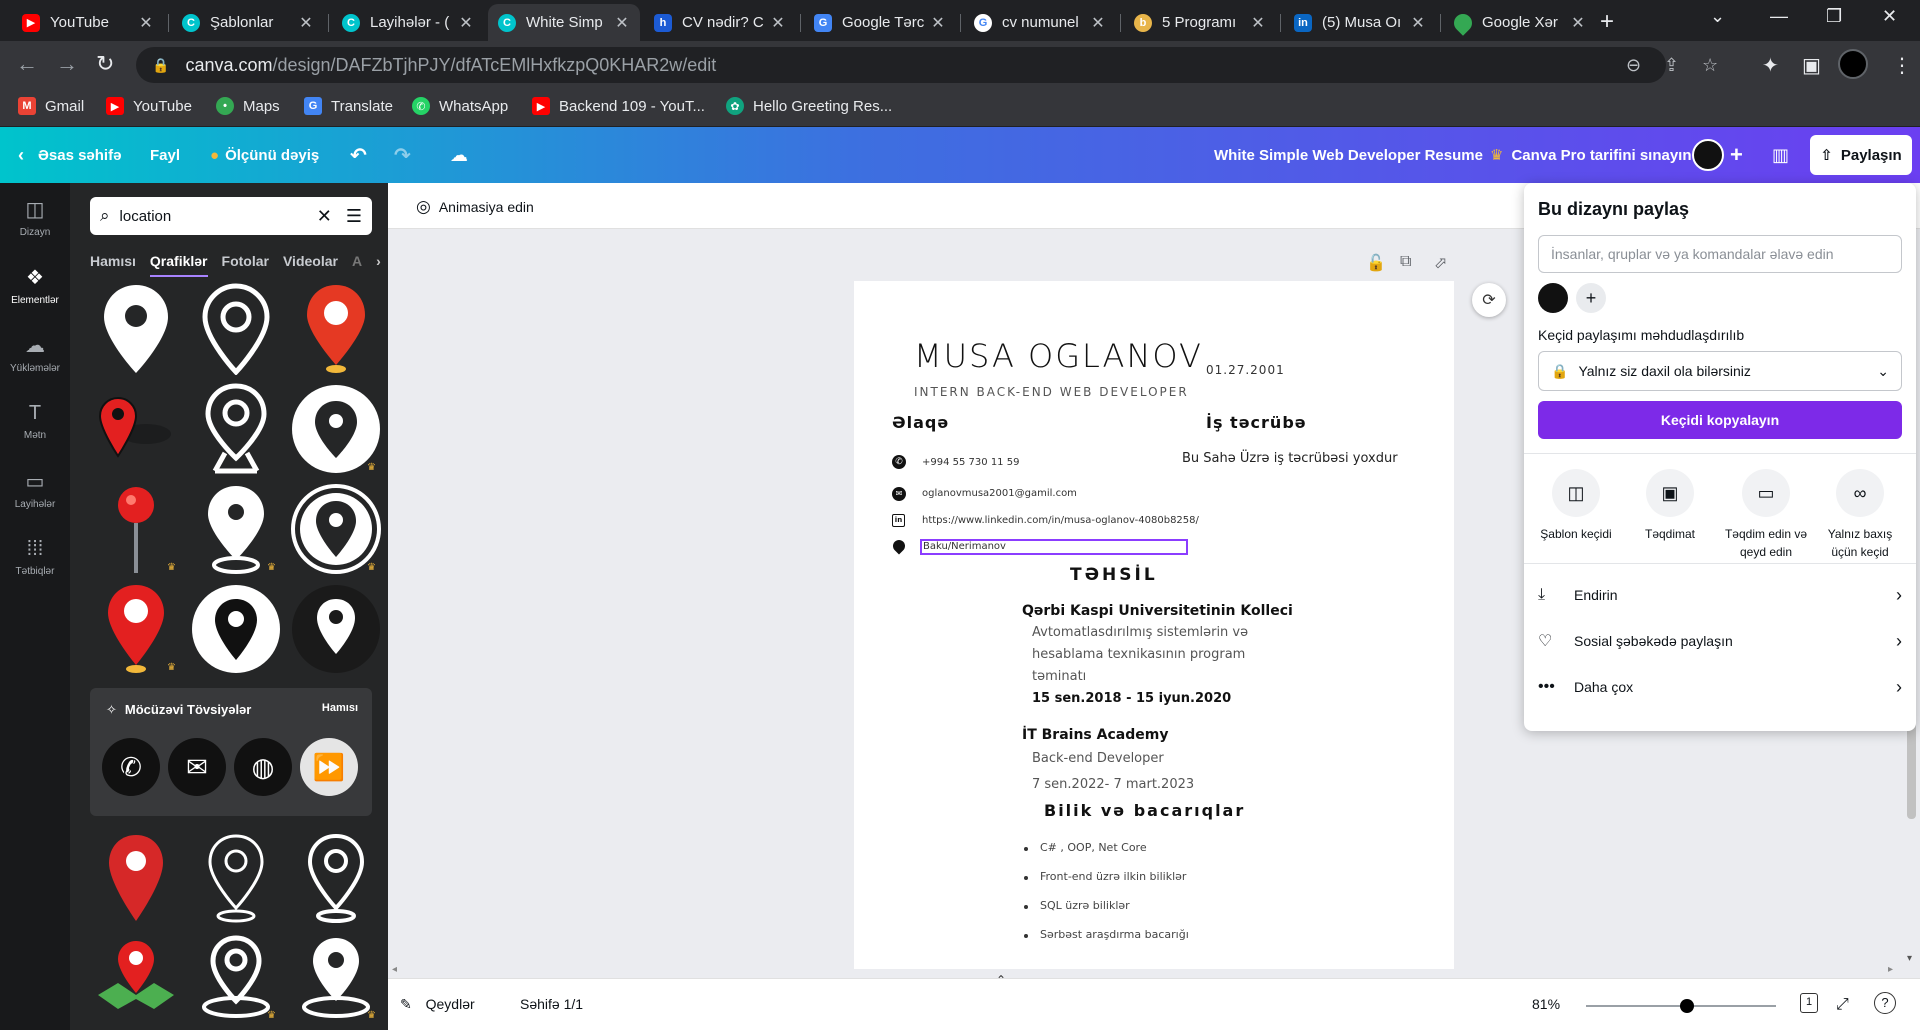 Image resolution: width=1920 pixels, height=1030 pixels. I want to click on rail-elements: ❖ Elementlər, so click(35, 285).